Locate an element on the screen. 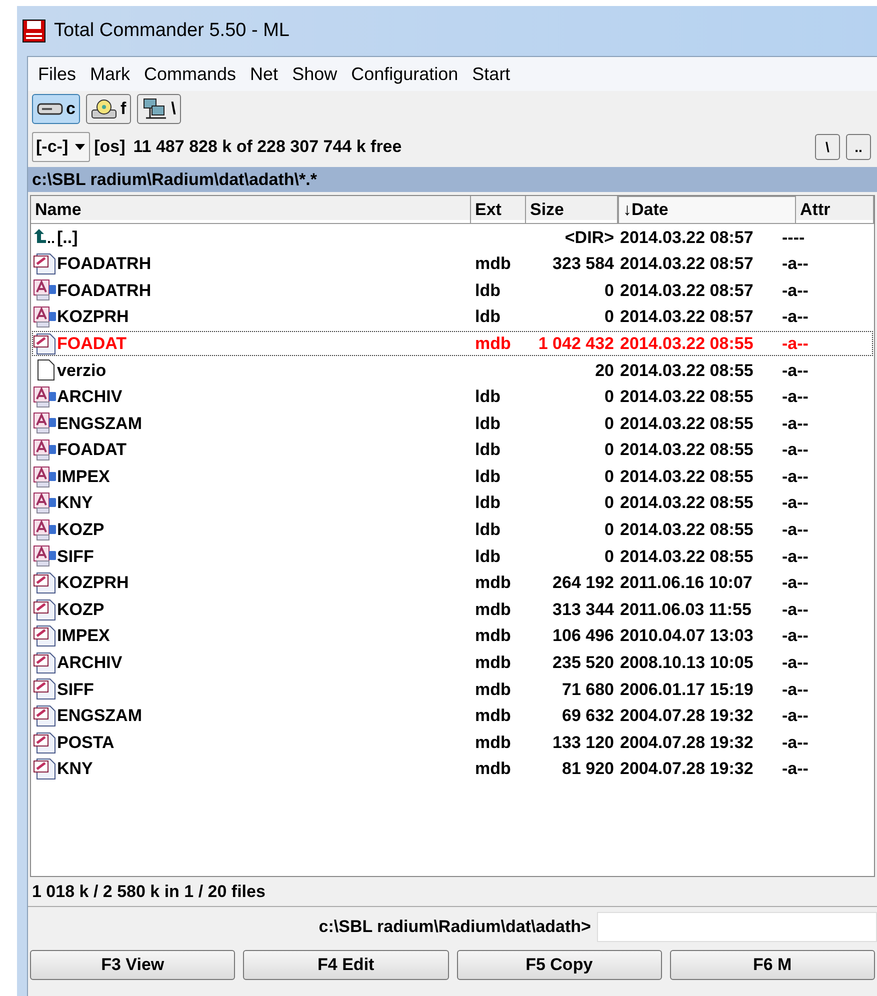 The image size is (877, 996). file-row: ENGSZAM ldb 0 2014.03.22 08:55 -a-- is located at coordinates (452, 423).